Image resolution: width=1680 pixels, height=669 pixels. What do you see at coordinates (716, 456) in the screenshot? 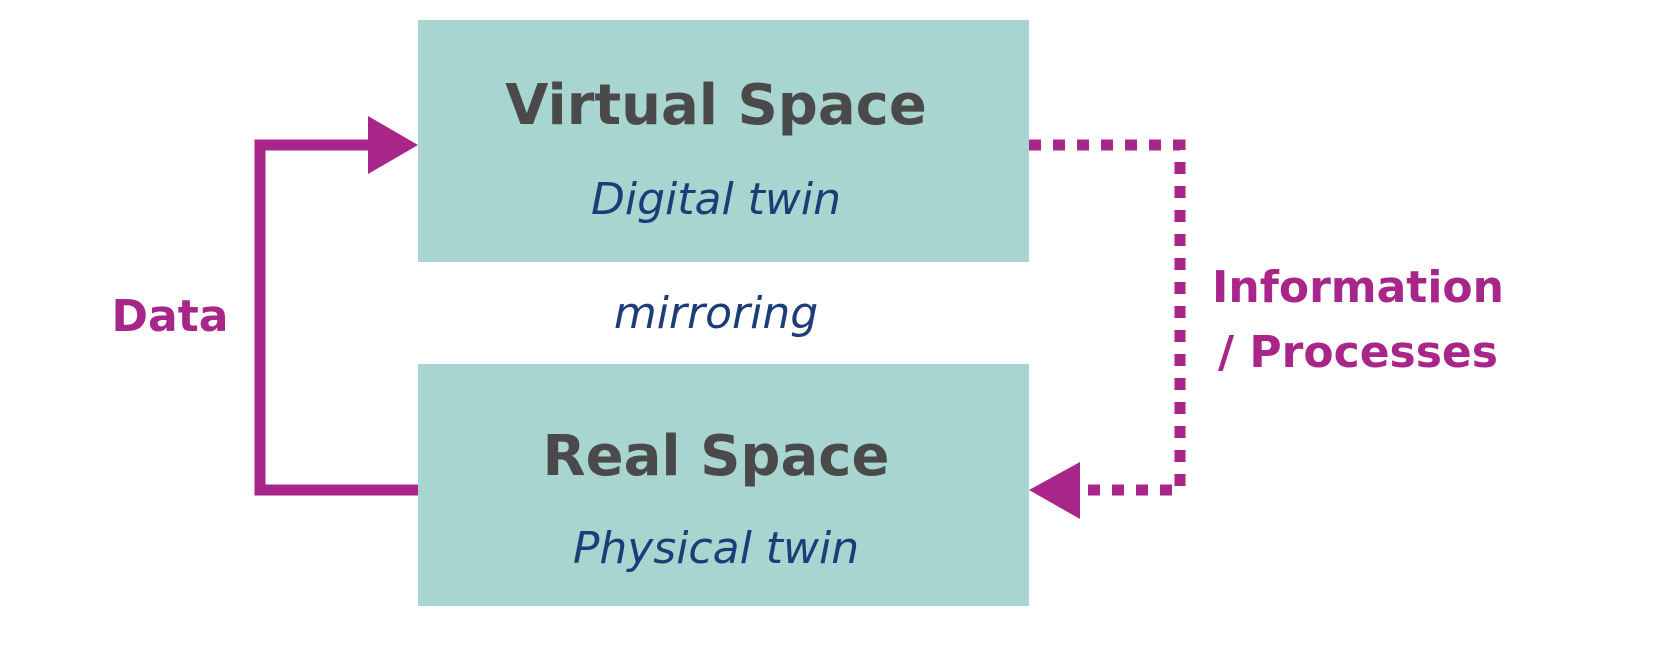
I see `real-space-title: Real Space` at bounding box center [716, 456].